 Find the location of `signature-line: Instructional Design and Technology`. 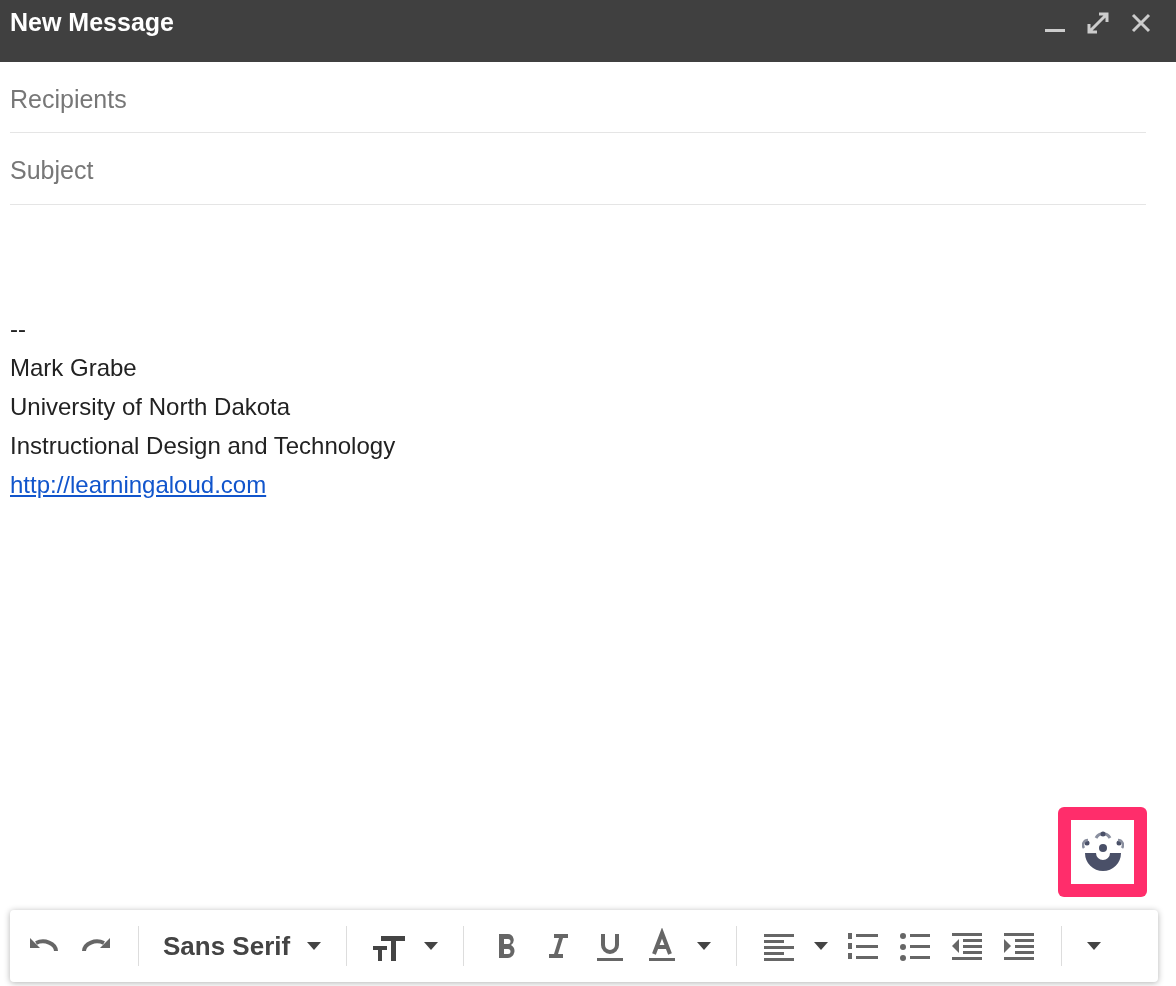

signature-line: Instructional Design and Technology is located at coordinates (203, 446).